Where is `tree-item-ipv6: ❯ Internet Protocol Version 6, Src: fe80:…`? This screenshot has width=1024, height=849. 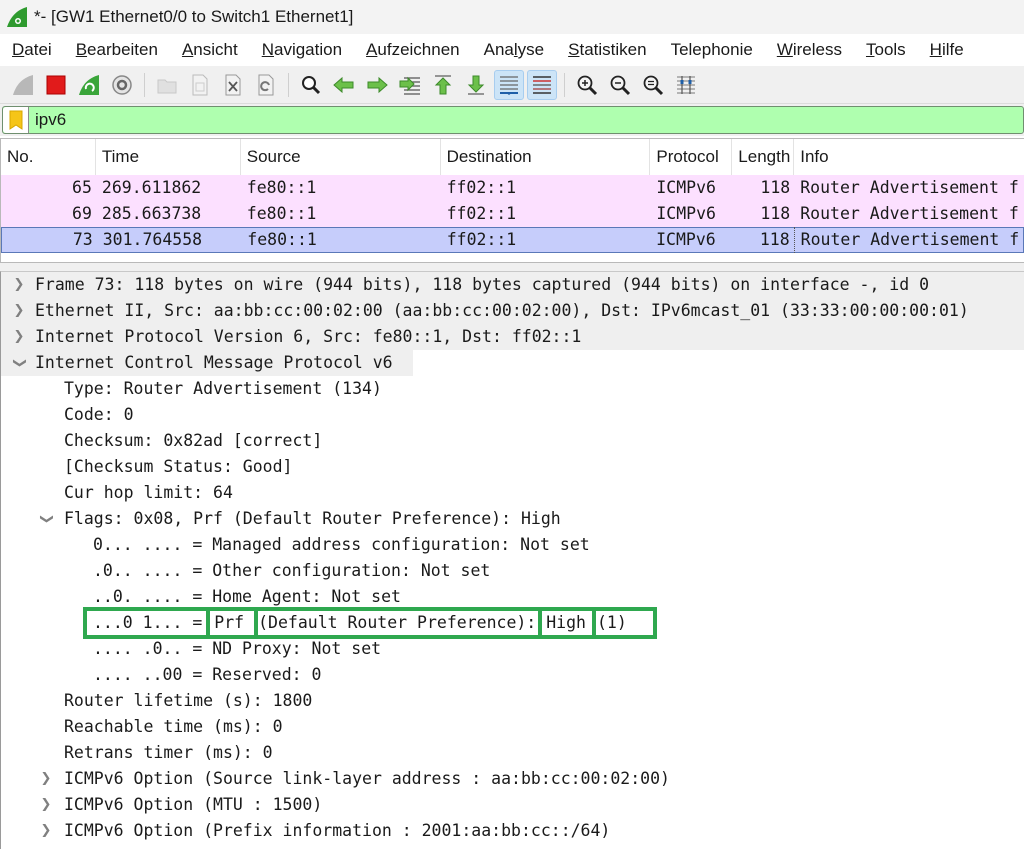
tree-item-ipv6: ❯ Internet Protocol Version 6, Src: fe80:… is located at coordinates (512, 337).